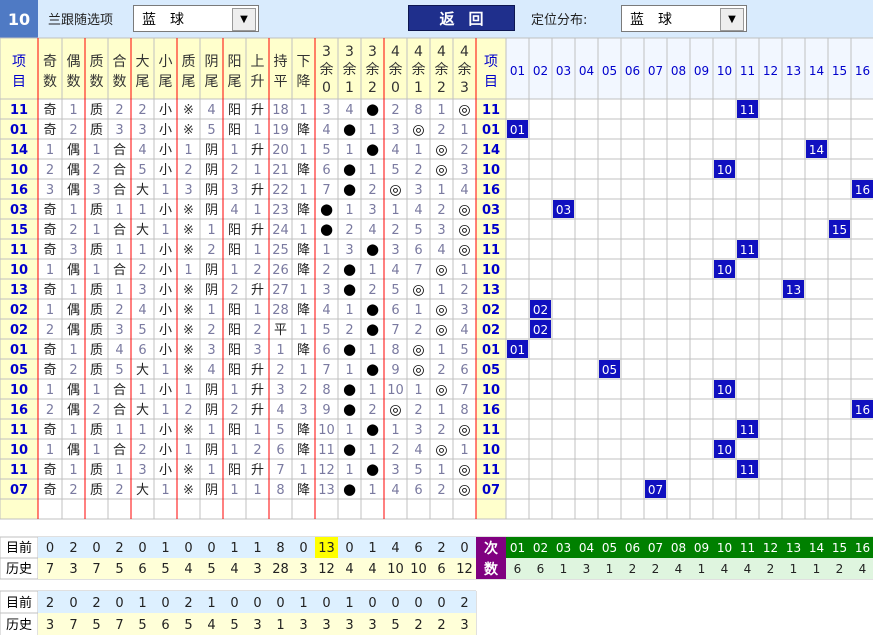 Image resolution: width=873 pixels, height=635 pixels. I want to click on row-item-number-right: 15, so click(491, 230).